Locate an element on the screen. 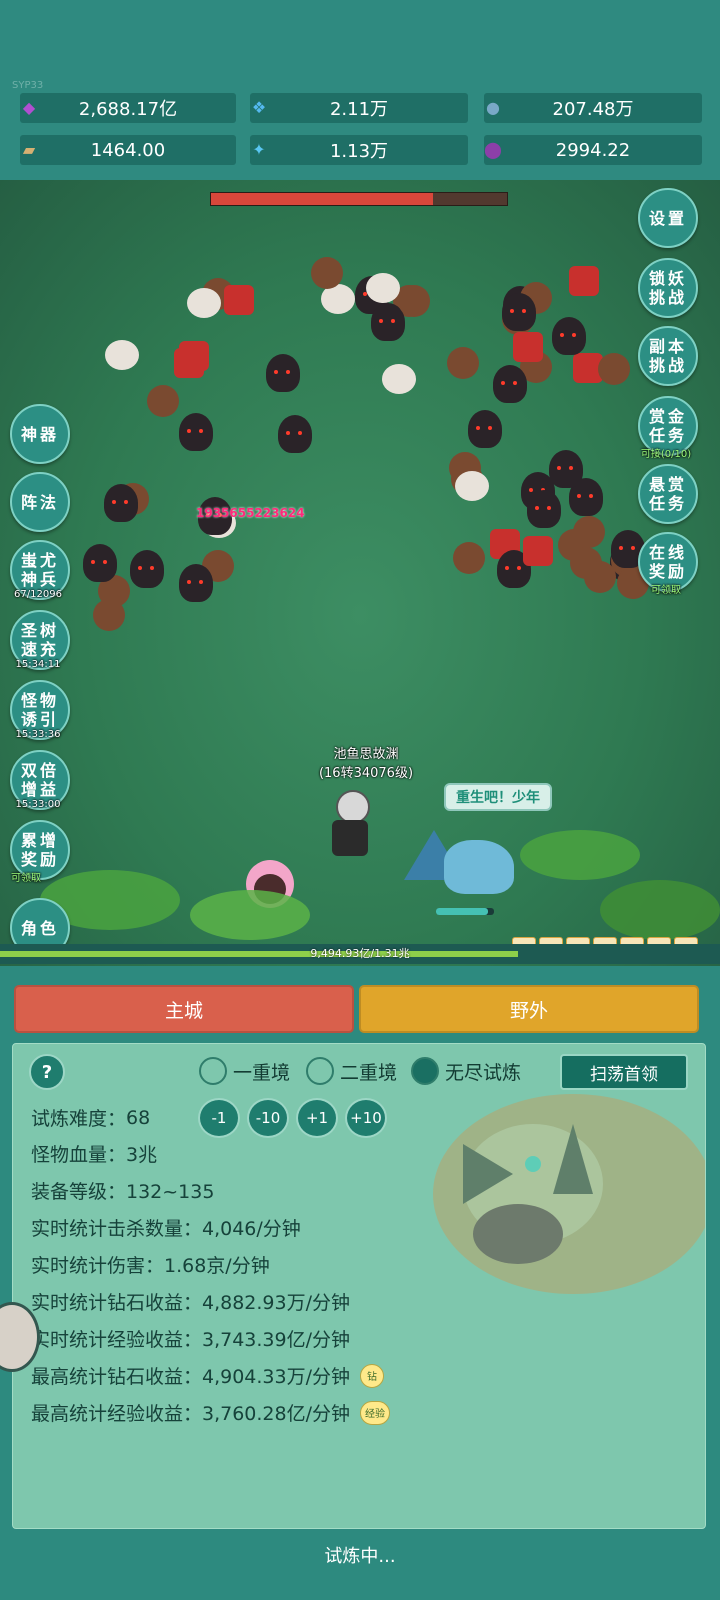  speech-bubble: 重生吧！少年 is located at coordinates (498, 797).